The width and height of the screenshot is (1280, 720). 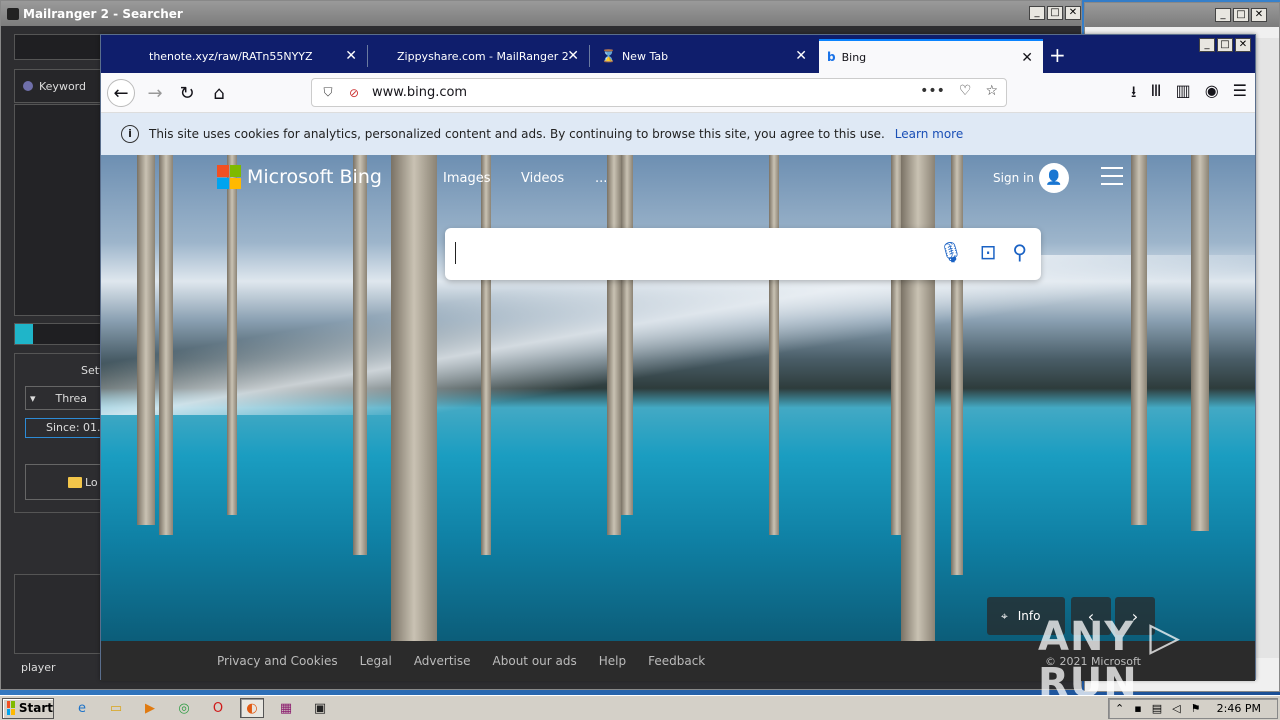 I want to click on start-label: Start, so click(x=35, y=708).